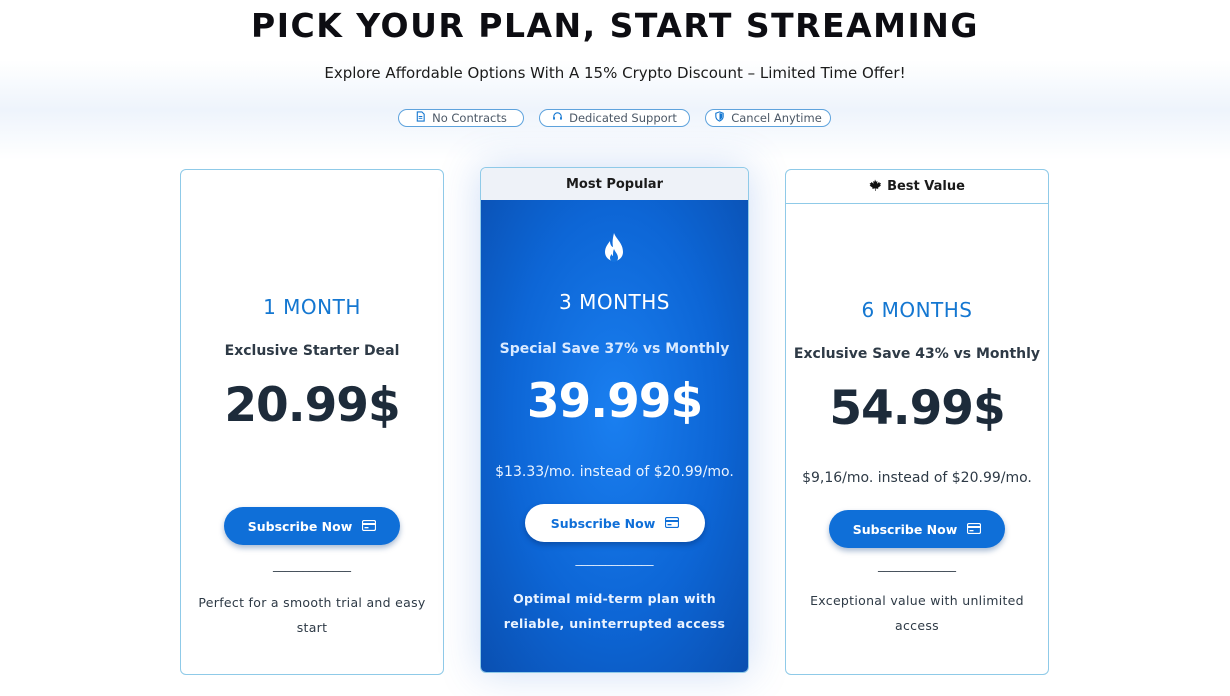 The height and width of the screenshot is (696, 1230). Describe the element at coordinates (312, 351) in the screenshot. I see `plan-deal: Exclusive Starter Deal` at that location.